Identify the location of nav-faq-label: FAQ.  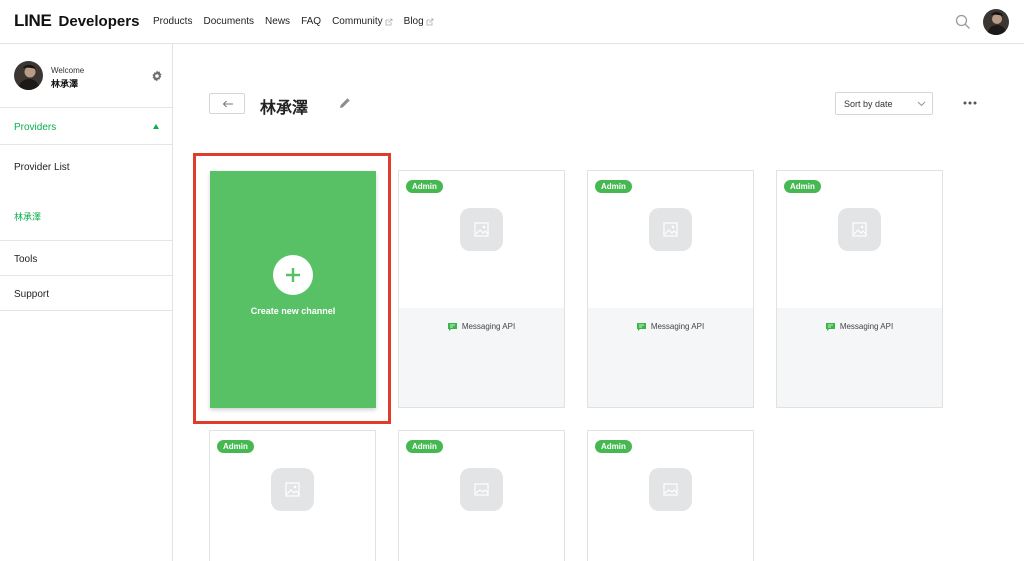
(311, 21).